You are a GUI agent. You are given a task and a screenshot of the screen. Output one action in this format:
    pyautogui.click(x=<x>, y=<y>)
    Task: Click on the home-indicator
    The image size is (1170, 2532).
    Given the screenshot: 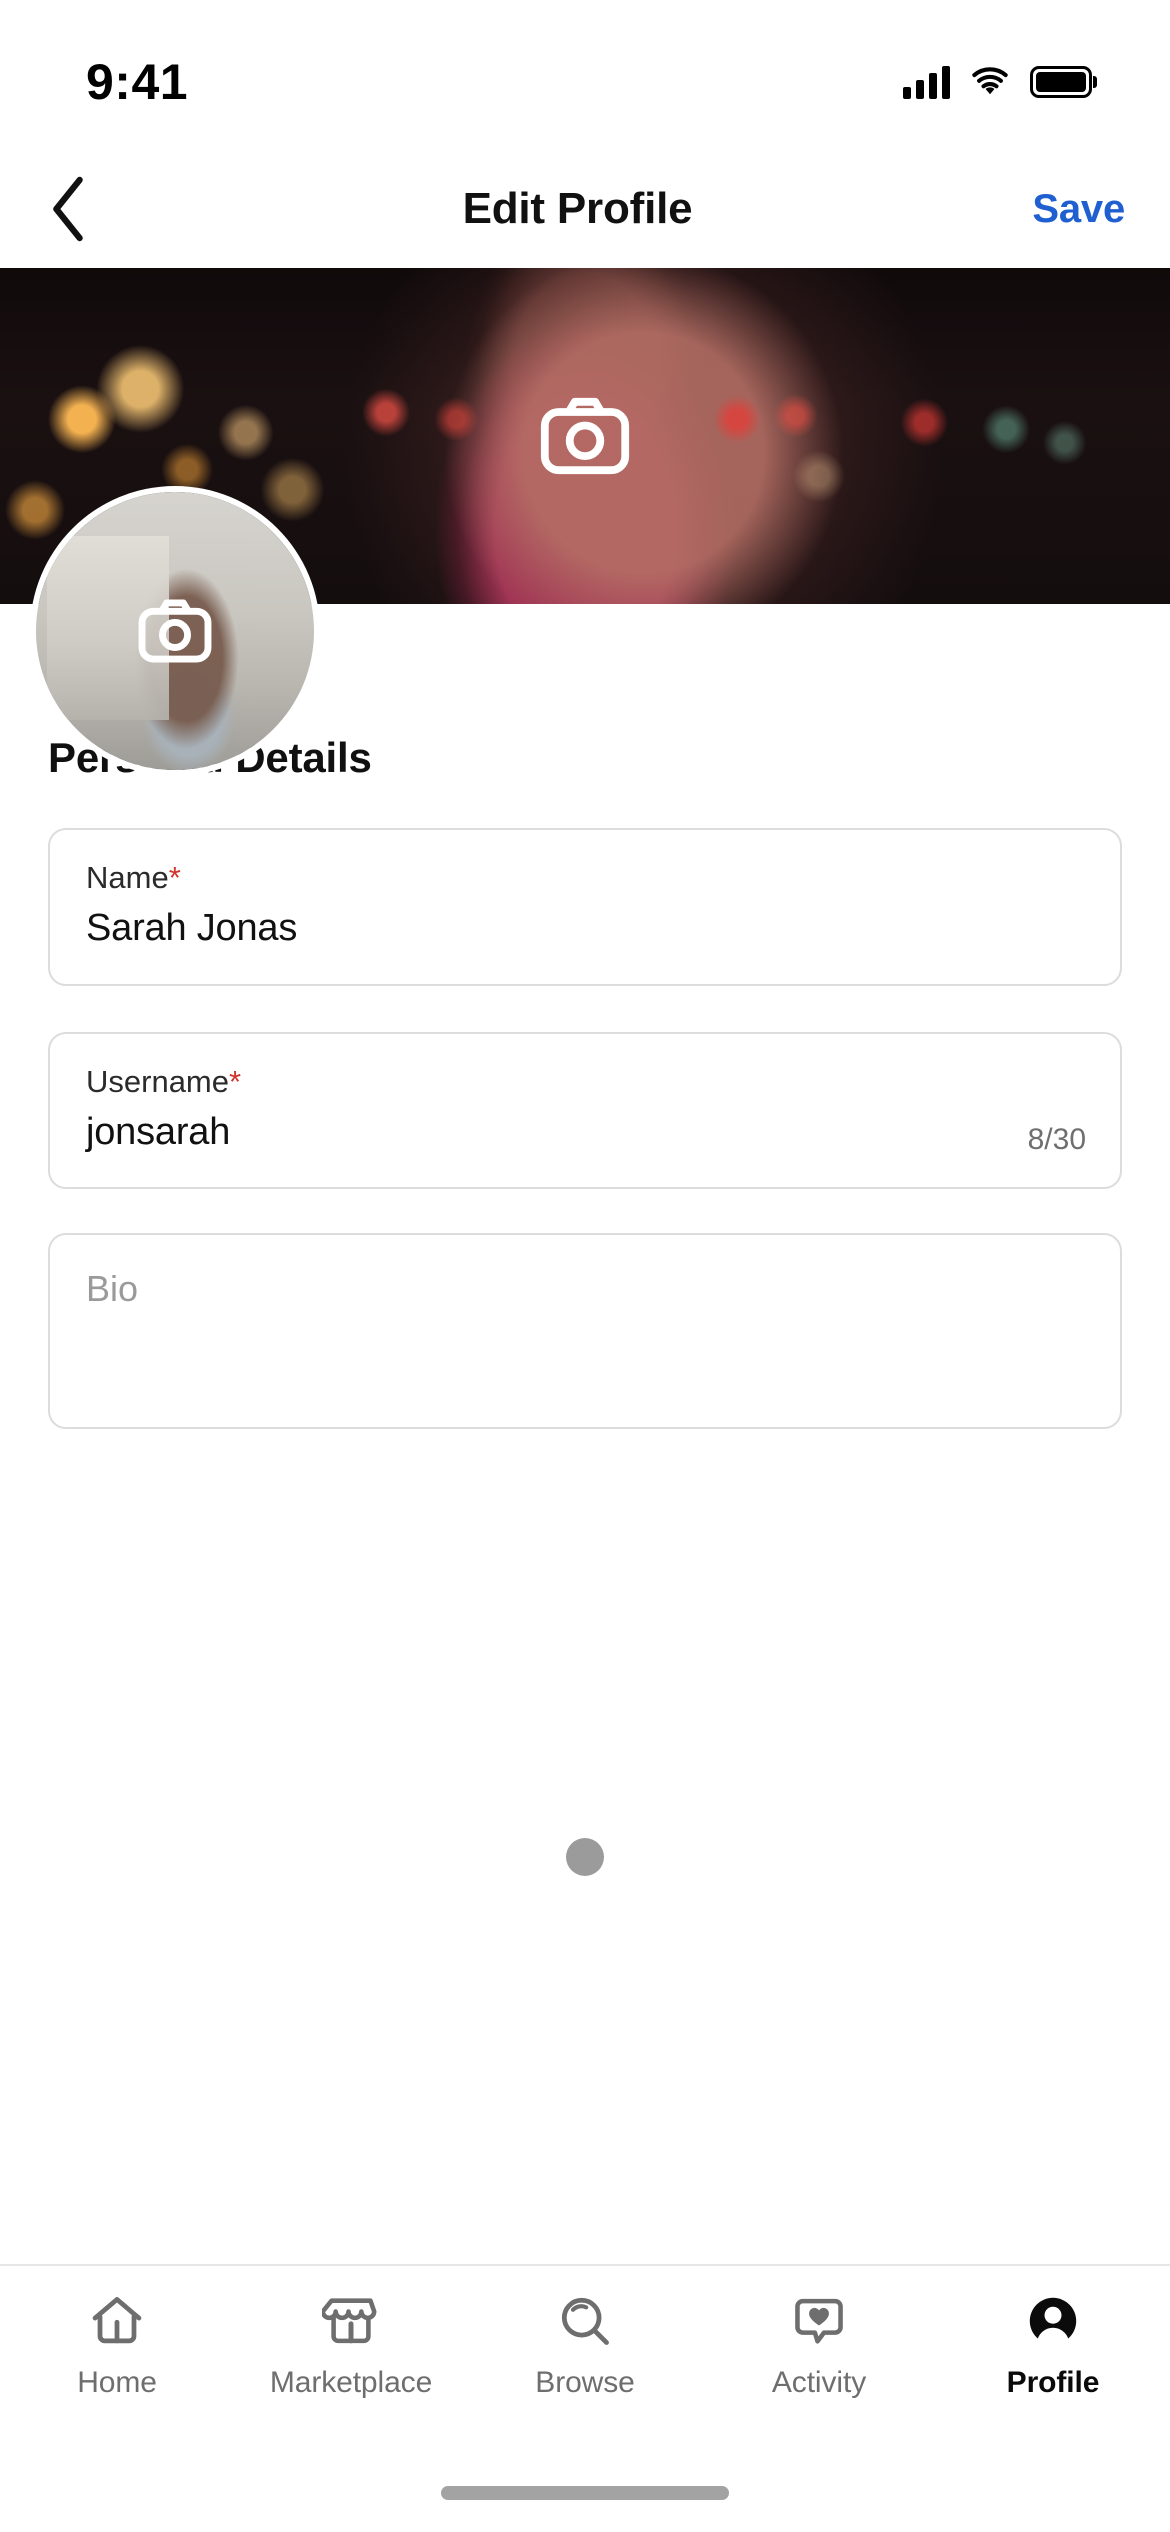 What is the action you would take?
    pyautogui.click(x=585, y=2493)
    